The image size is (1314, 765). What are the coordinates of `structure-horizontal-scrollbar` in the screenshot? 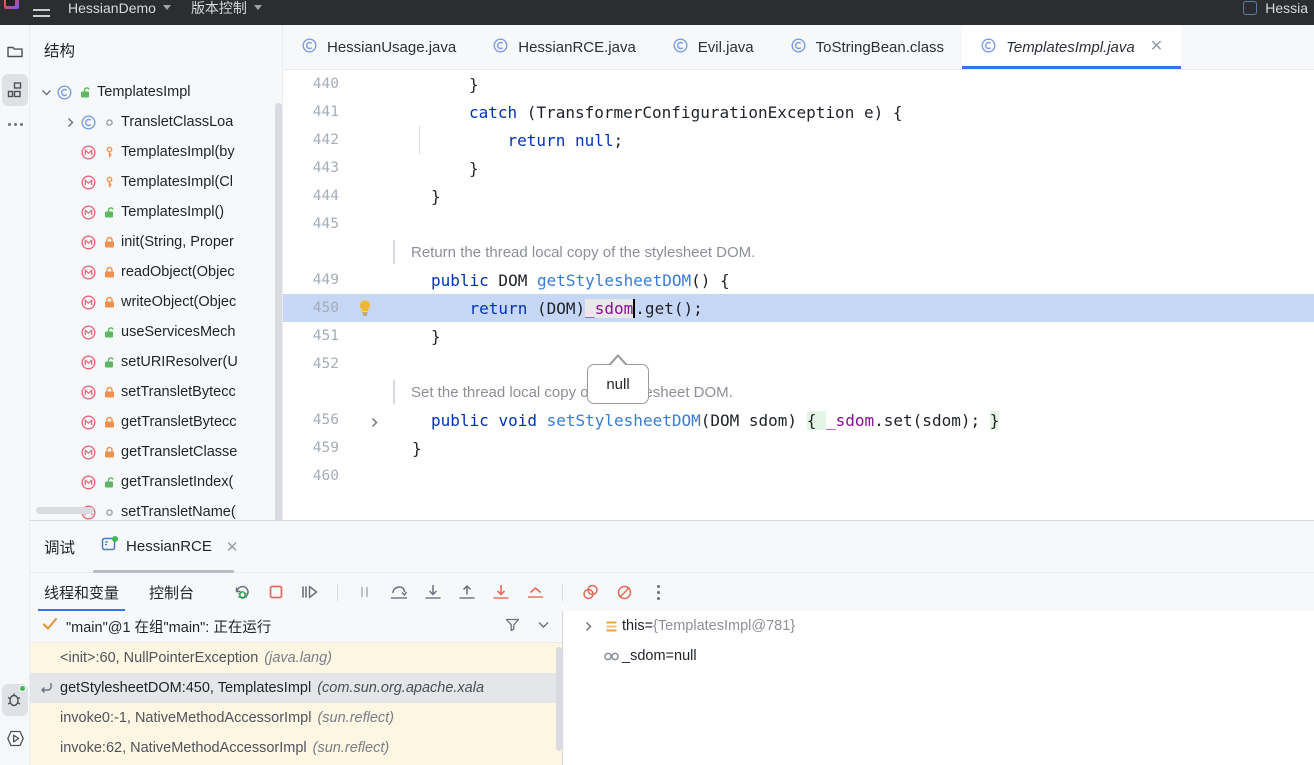 It's located at (65, 510).